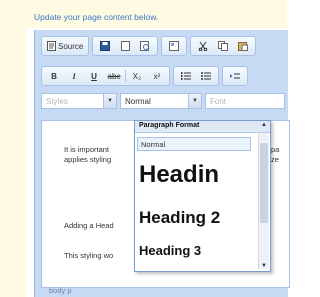 The height and width of the screenshot is (297, 320). What do you see at coordinates (71, 46) in the screenshot?
I see `source-label: Source` at bounding box center [71, 46].